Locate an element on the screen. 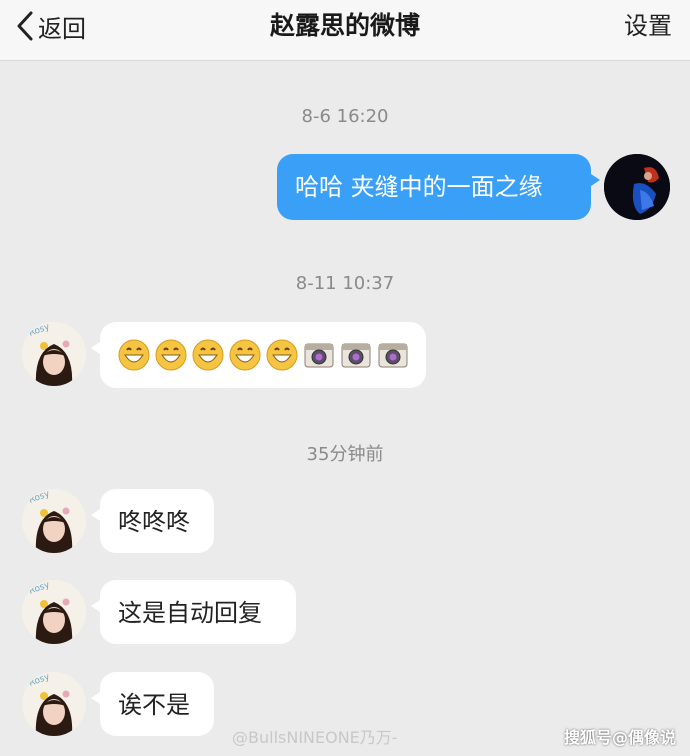 The width and height of the screenshot is (690, 756). message-bubble-other: 咚咚咚 is located at coordinates (152, 521).